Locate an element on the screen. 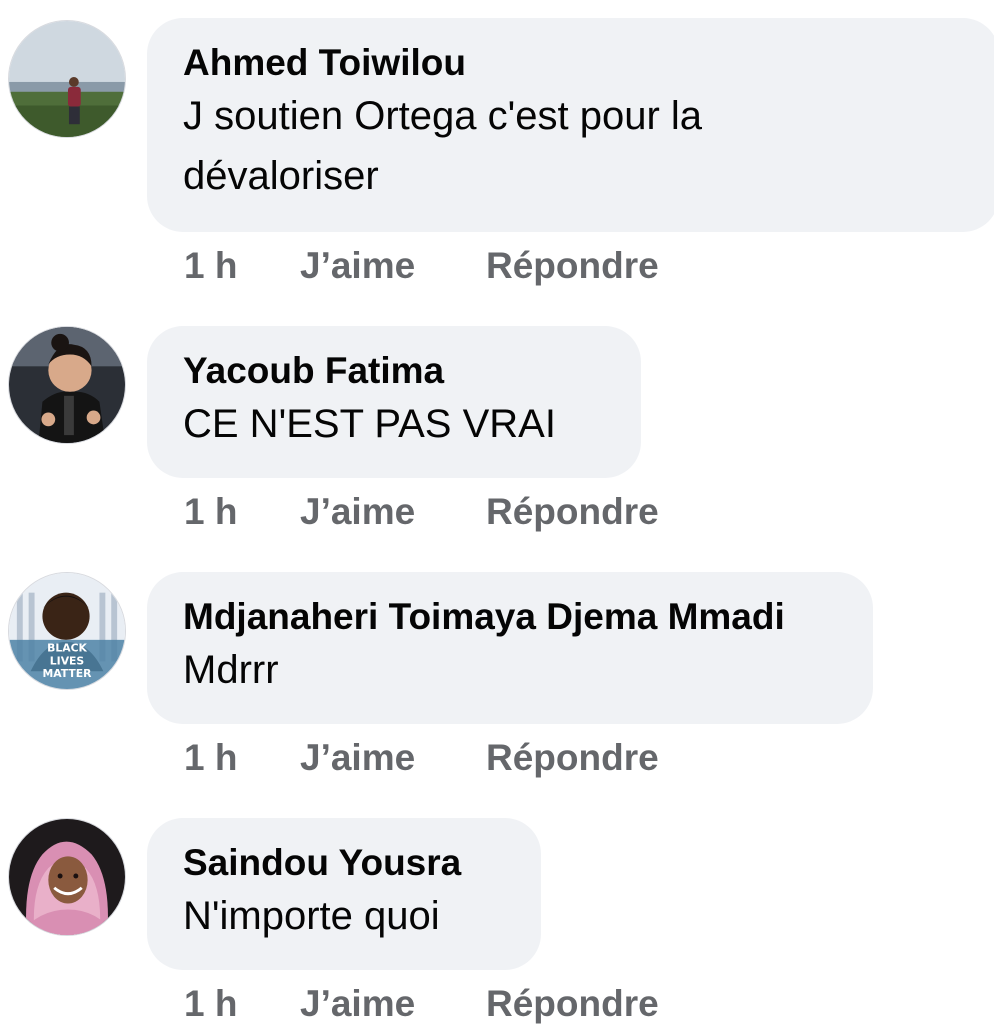 This screenshot has width=994, height=1028. comment-bubble: Mdjanaheri Toimaya Djema Mmadi Mdrrr is located at coordinates (510, 648).